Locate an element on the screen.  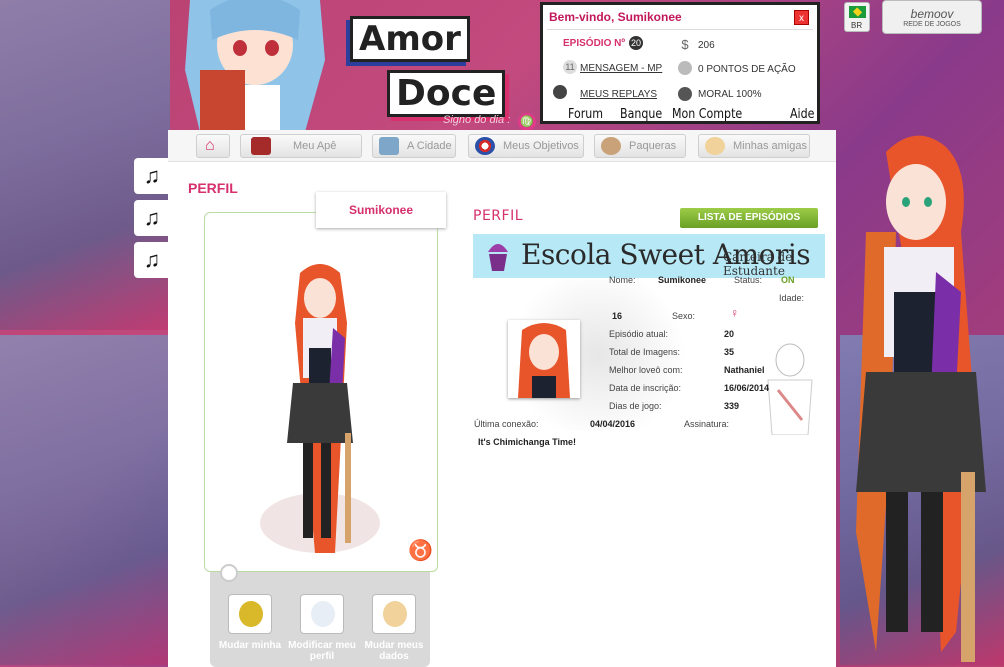
character-illustration-right is located at coordinates (921, 398).